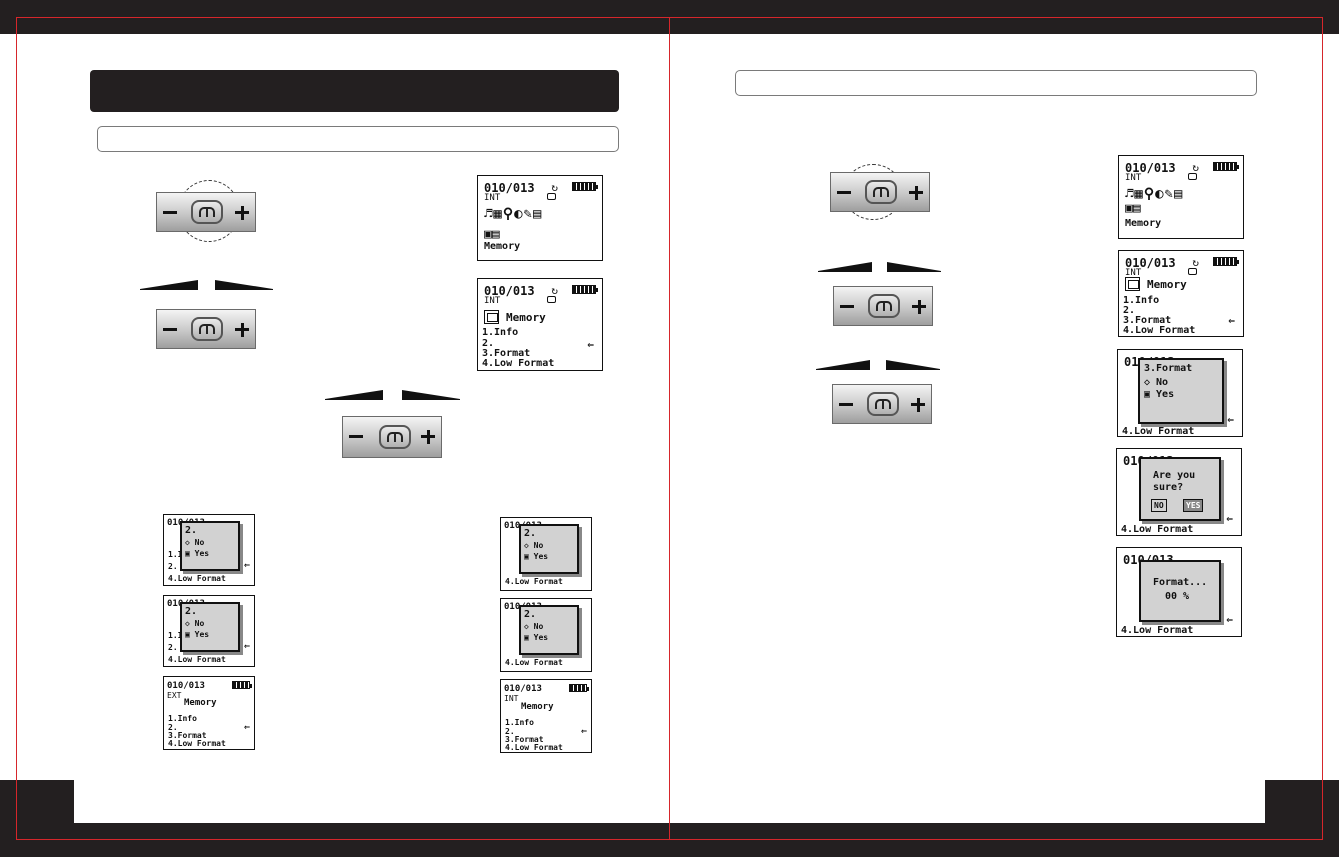  I want to click on progress-dialog: Format... 00 %, so click(1180, 591).